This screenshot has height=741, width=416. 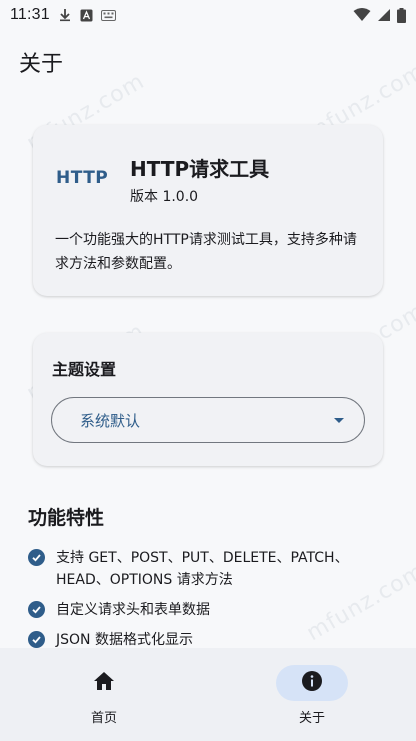 I want to click on nav-label-about: 关于, so click(x=311, y=718).